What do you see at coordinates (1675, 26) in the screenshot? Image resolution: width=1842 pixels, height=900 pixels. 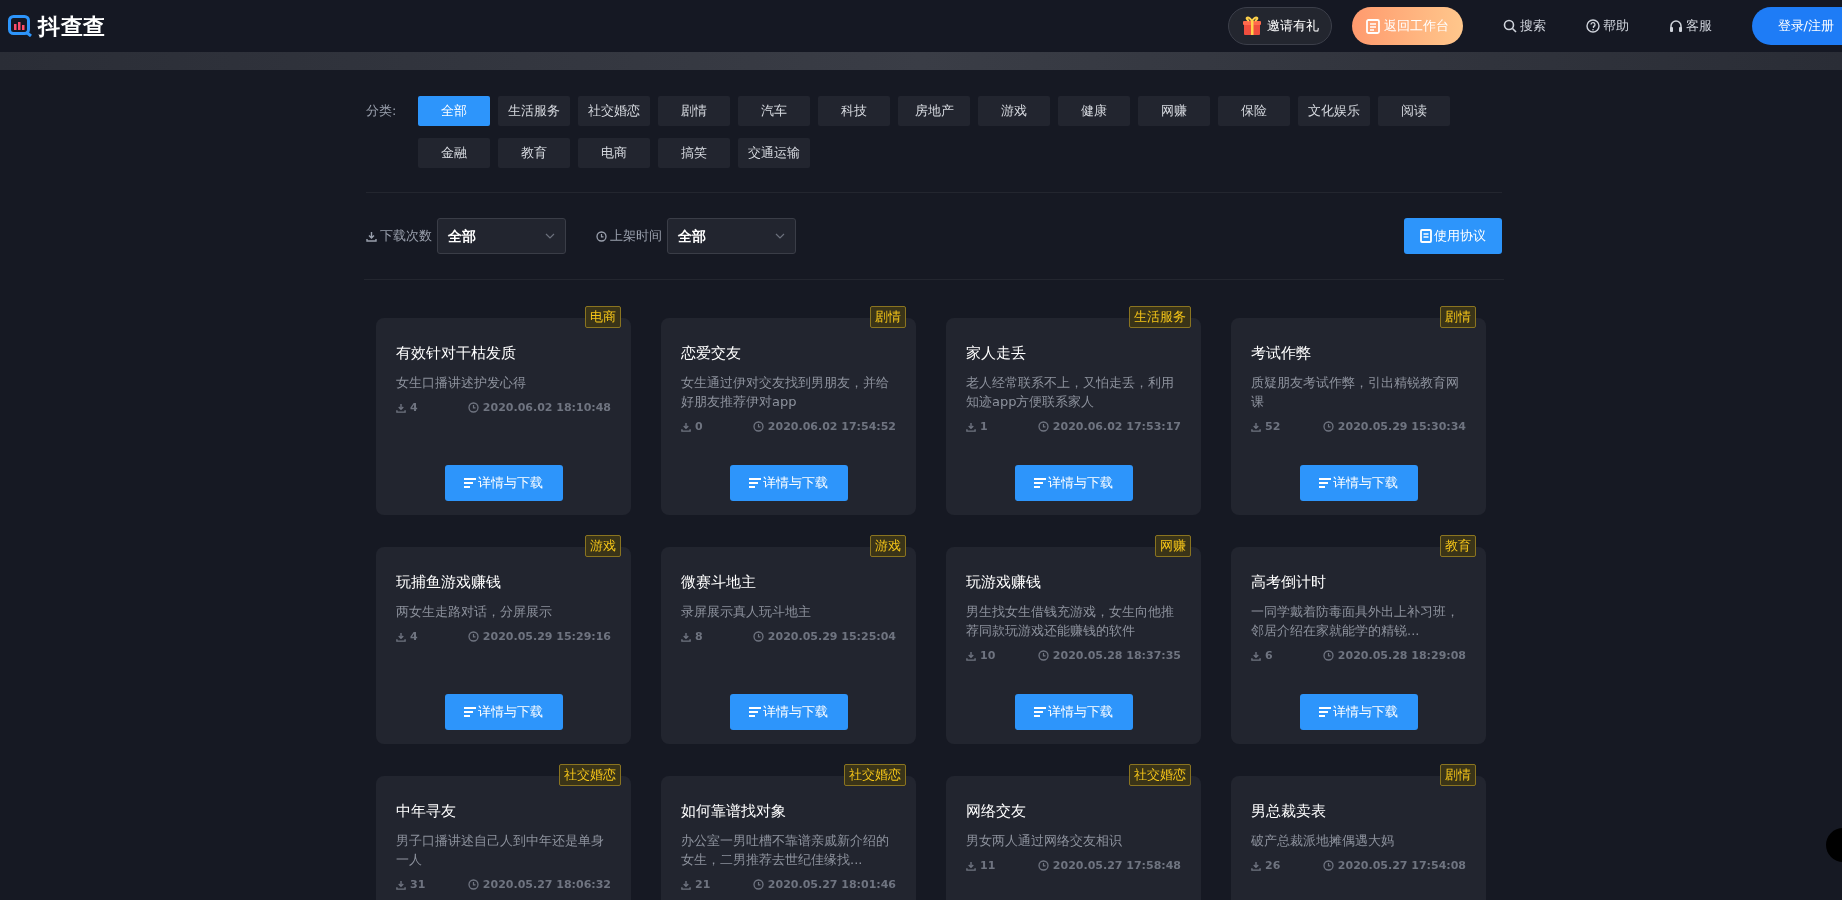 I see `headset-icon` at bounding box center [1675, 26].